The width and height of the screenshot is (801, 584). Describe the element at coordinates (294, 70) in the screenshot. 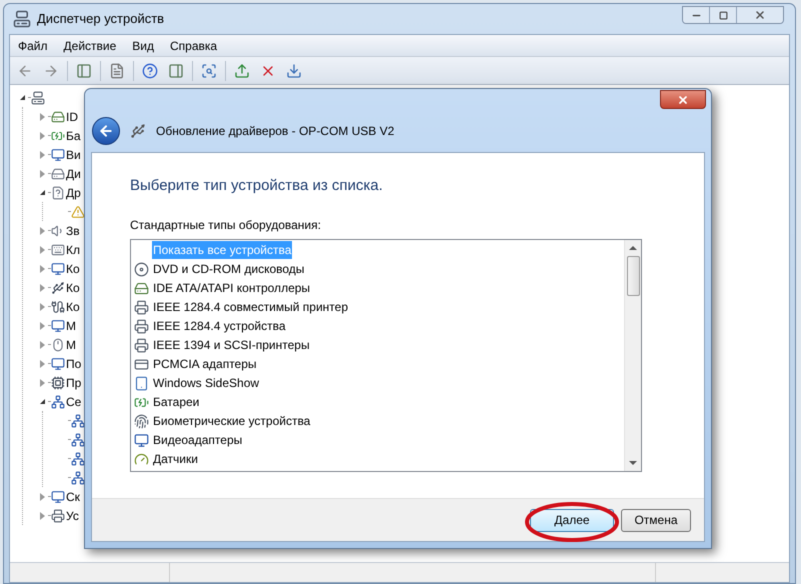

I see `download-icon` at that location.